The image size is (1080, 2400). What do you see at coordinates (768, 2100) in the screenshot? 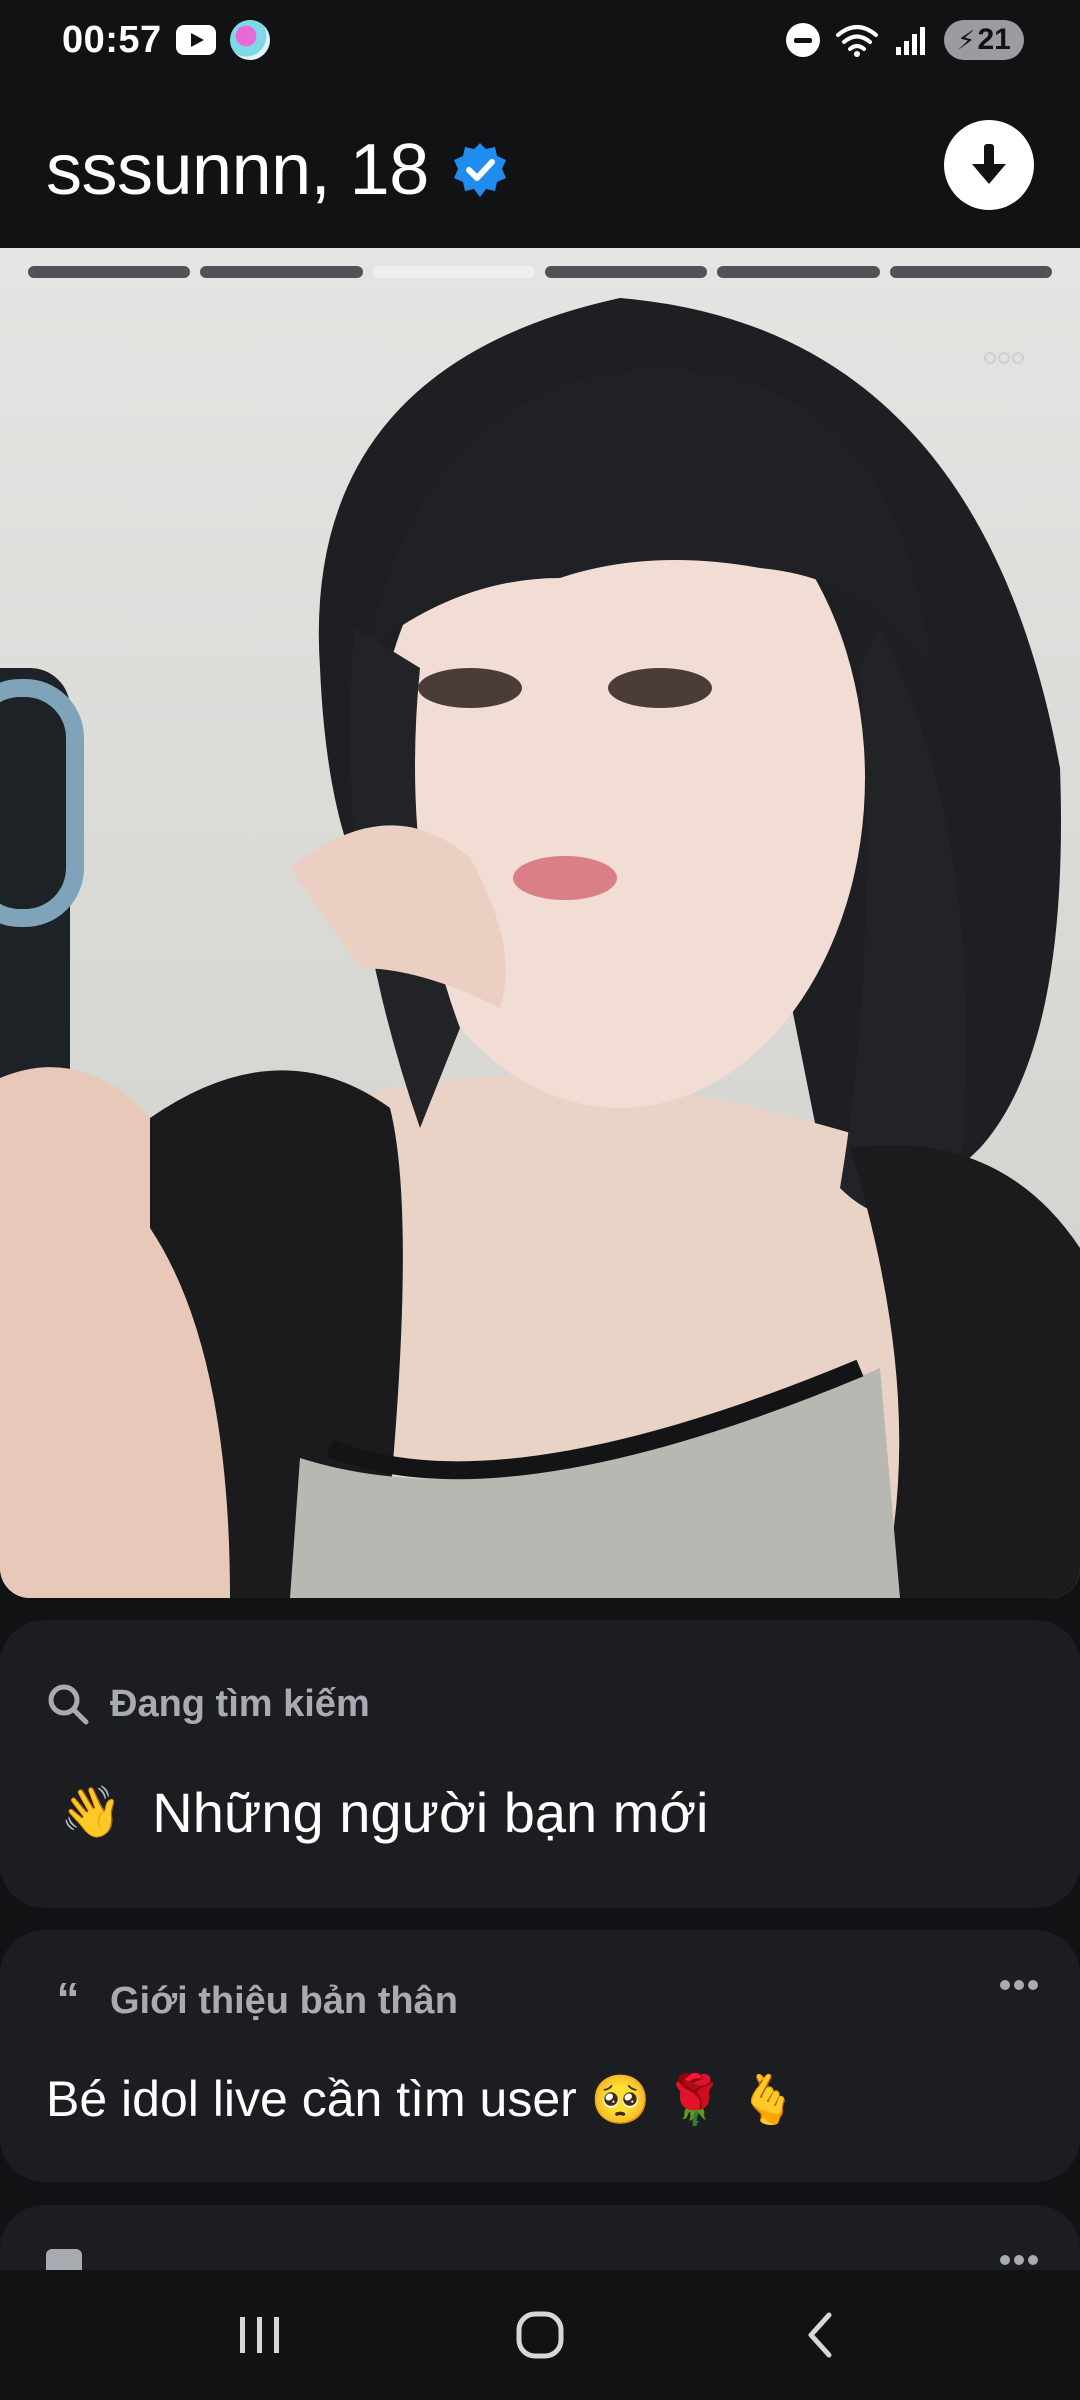
I see `finger-heart-emoji: 🫰` at bounding box center [768, 2100].